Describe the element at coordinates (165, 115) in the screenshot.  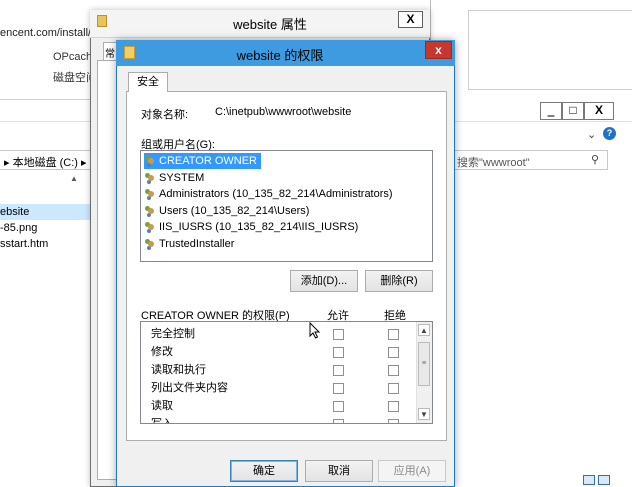
I see `object-name-label: 对象名称:` at that location.